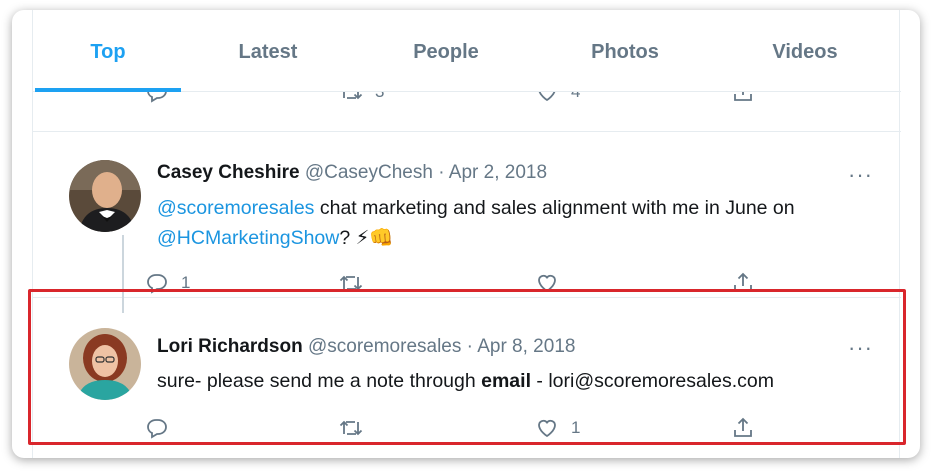 Image resolution: width=940 pixels, height=476 pixels. What do you see at coordinates (228, 172) in the screenshot?
I see `display-name: Casey Cheshire` at bounding box center [228, 172].